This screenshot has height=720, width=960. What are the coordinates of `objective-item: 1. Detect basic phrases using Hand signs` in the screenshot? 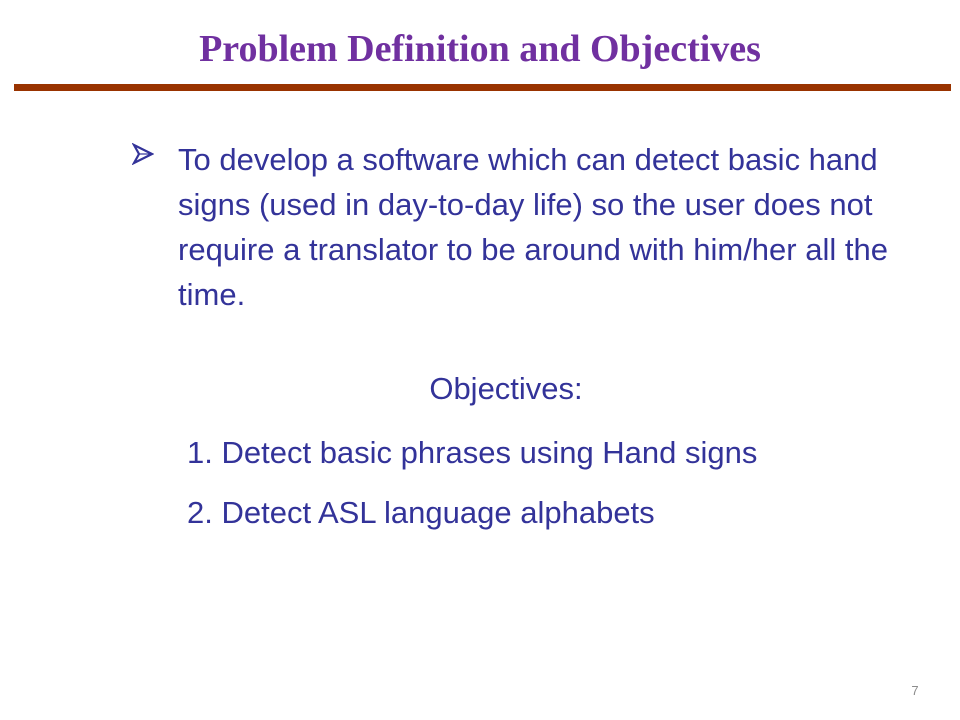 It's located at (557, 460).